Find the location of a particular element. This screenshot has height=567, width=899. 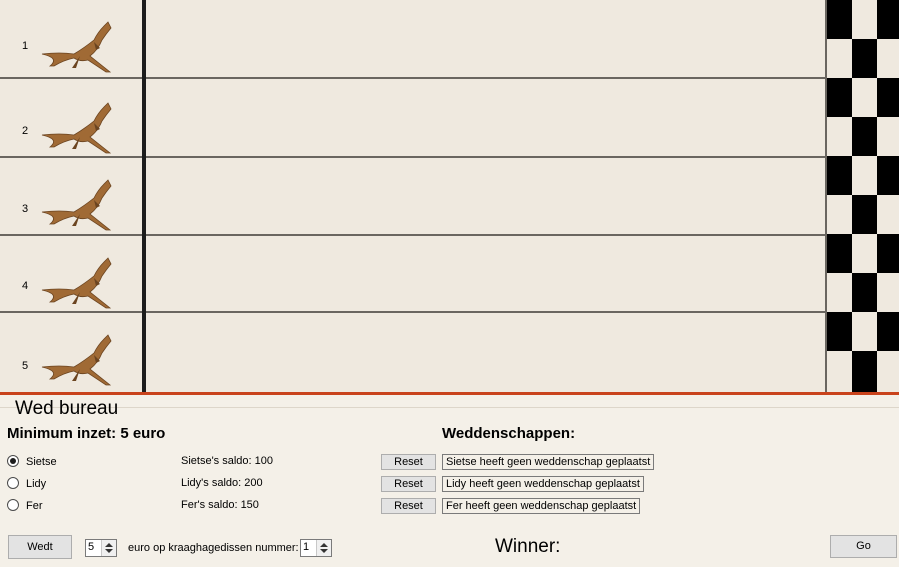

bets-header: Weddenschappen: is located at coordinates (509, 433).